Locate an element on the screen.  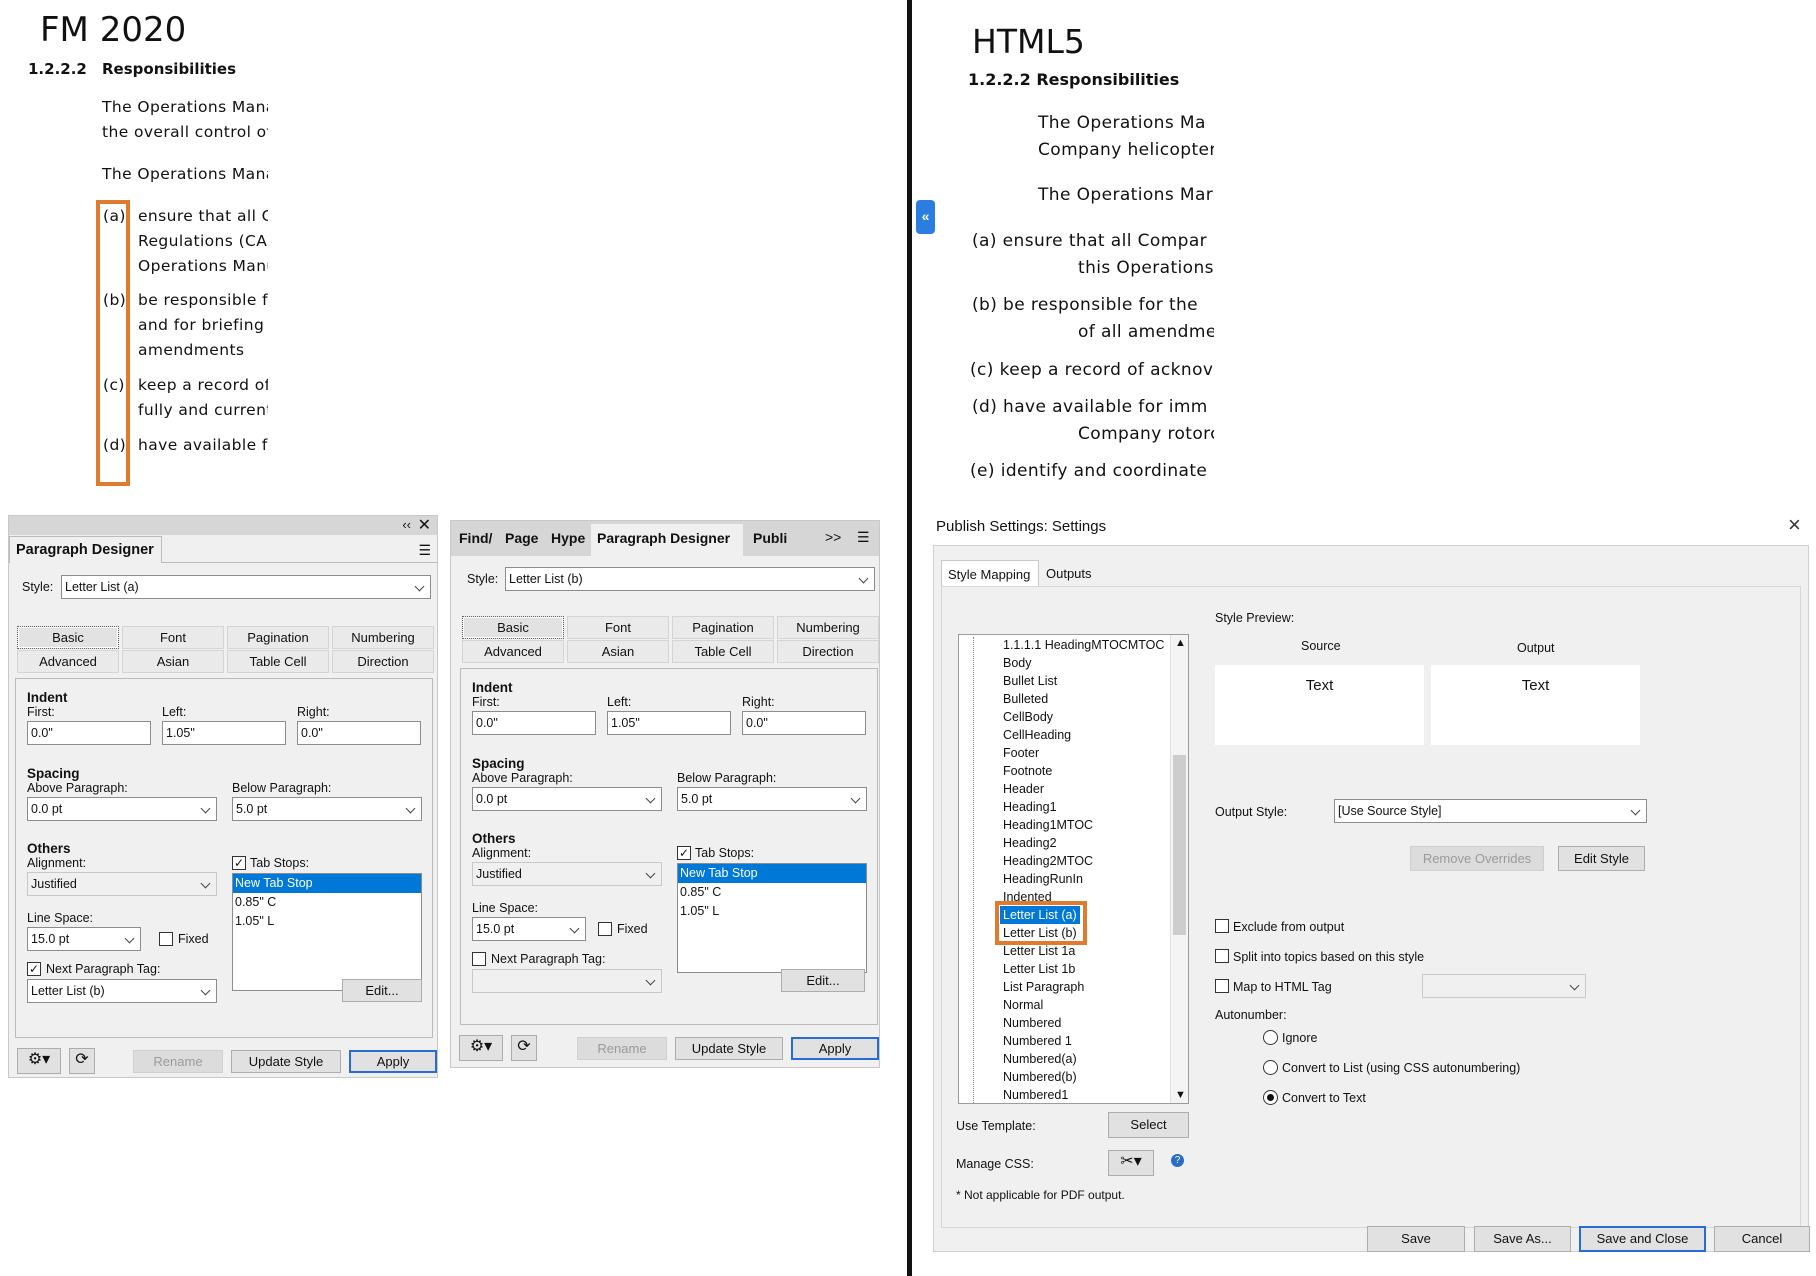
close-icon: ✕ is located at coordinates (424, 525).